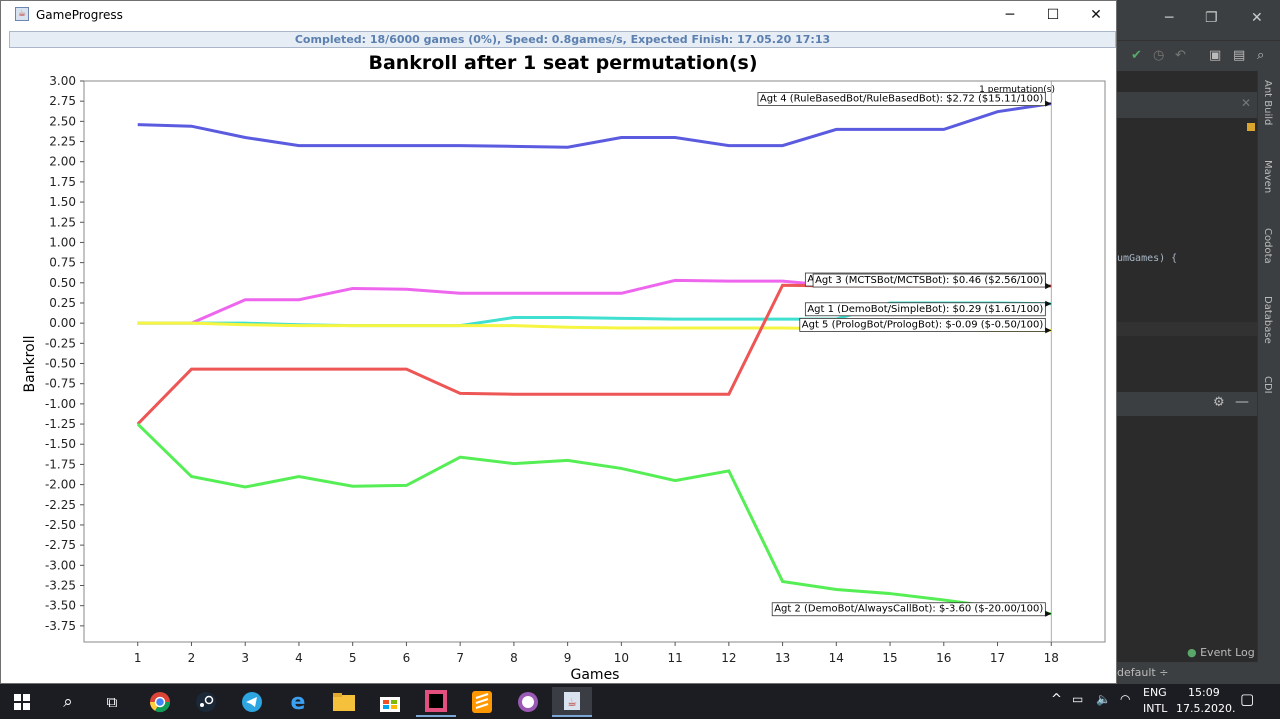 The width and height of the screenshot is (1280, 719). What do you see at coordinates (1103, 699) in the screenshot?
I see `volume-icon: 🔈` at bounding box center [1103, 699].